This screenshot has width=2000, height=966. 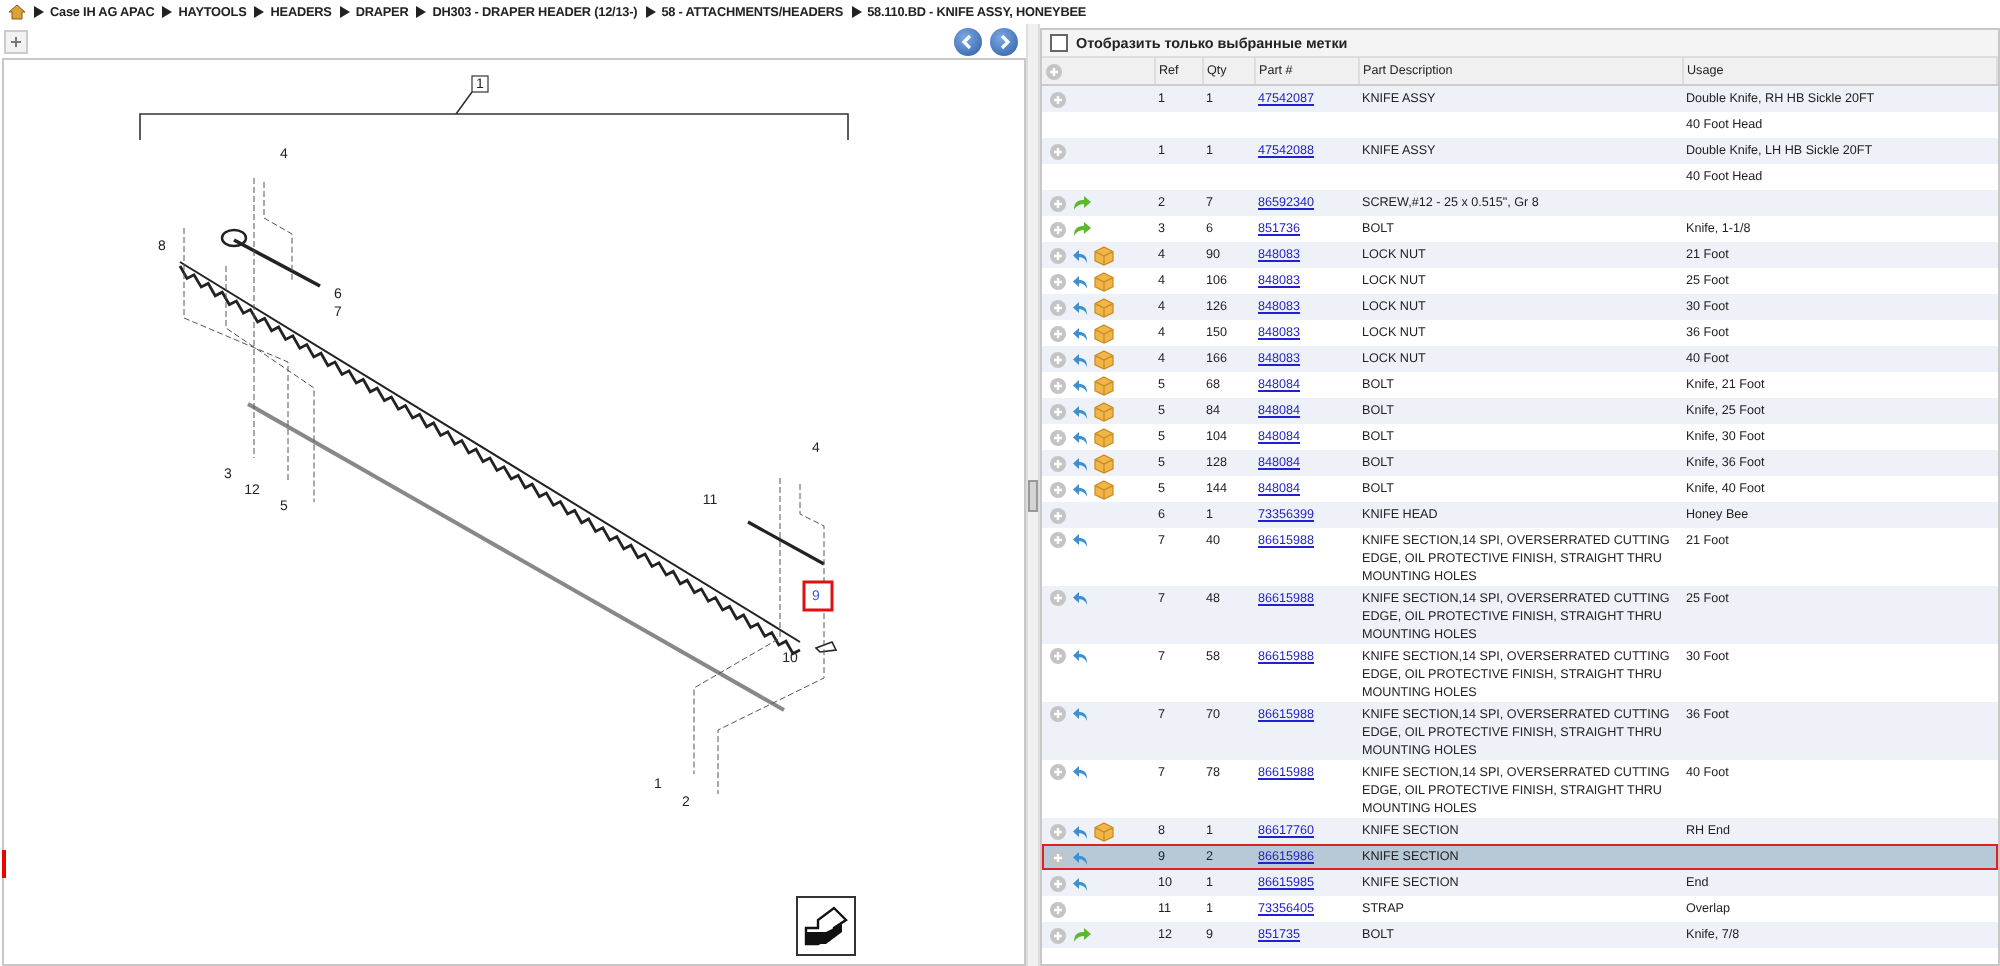 I want to click on export-button, so click(x=826, y=926).